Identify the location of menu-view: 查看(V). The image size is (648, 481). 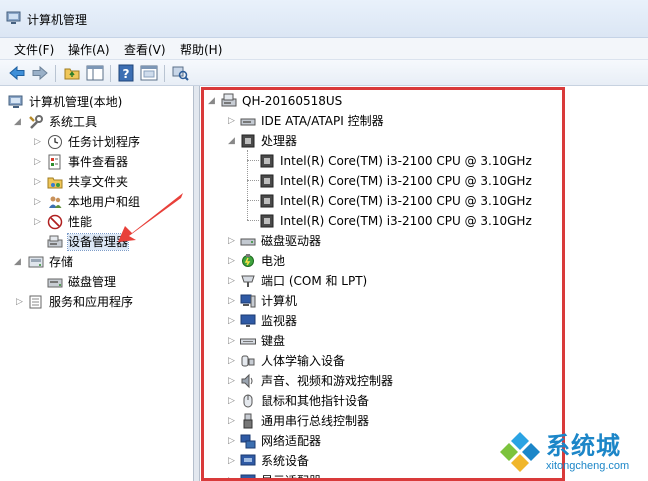
(145, 49).